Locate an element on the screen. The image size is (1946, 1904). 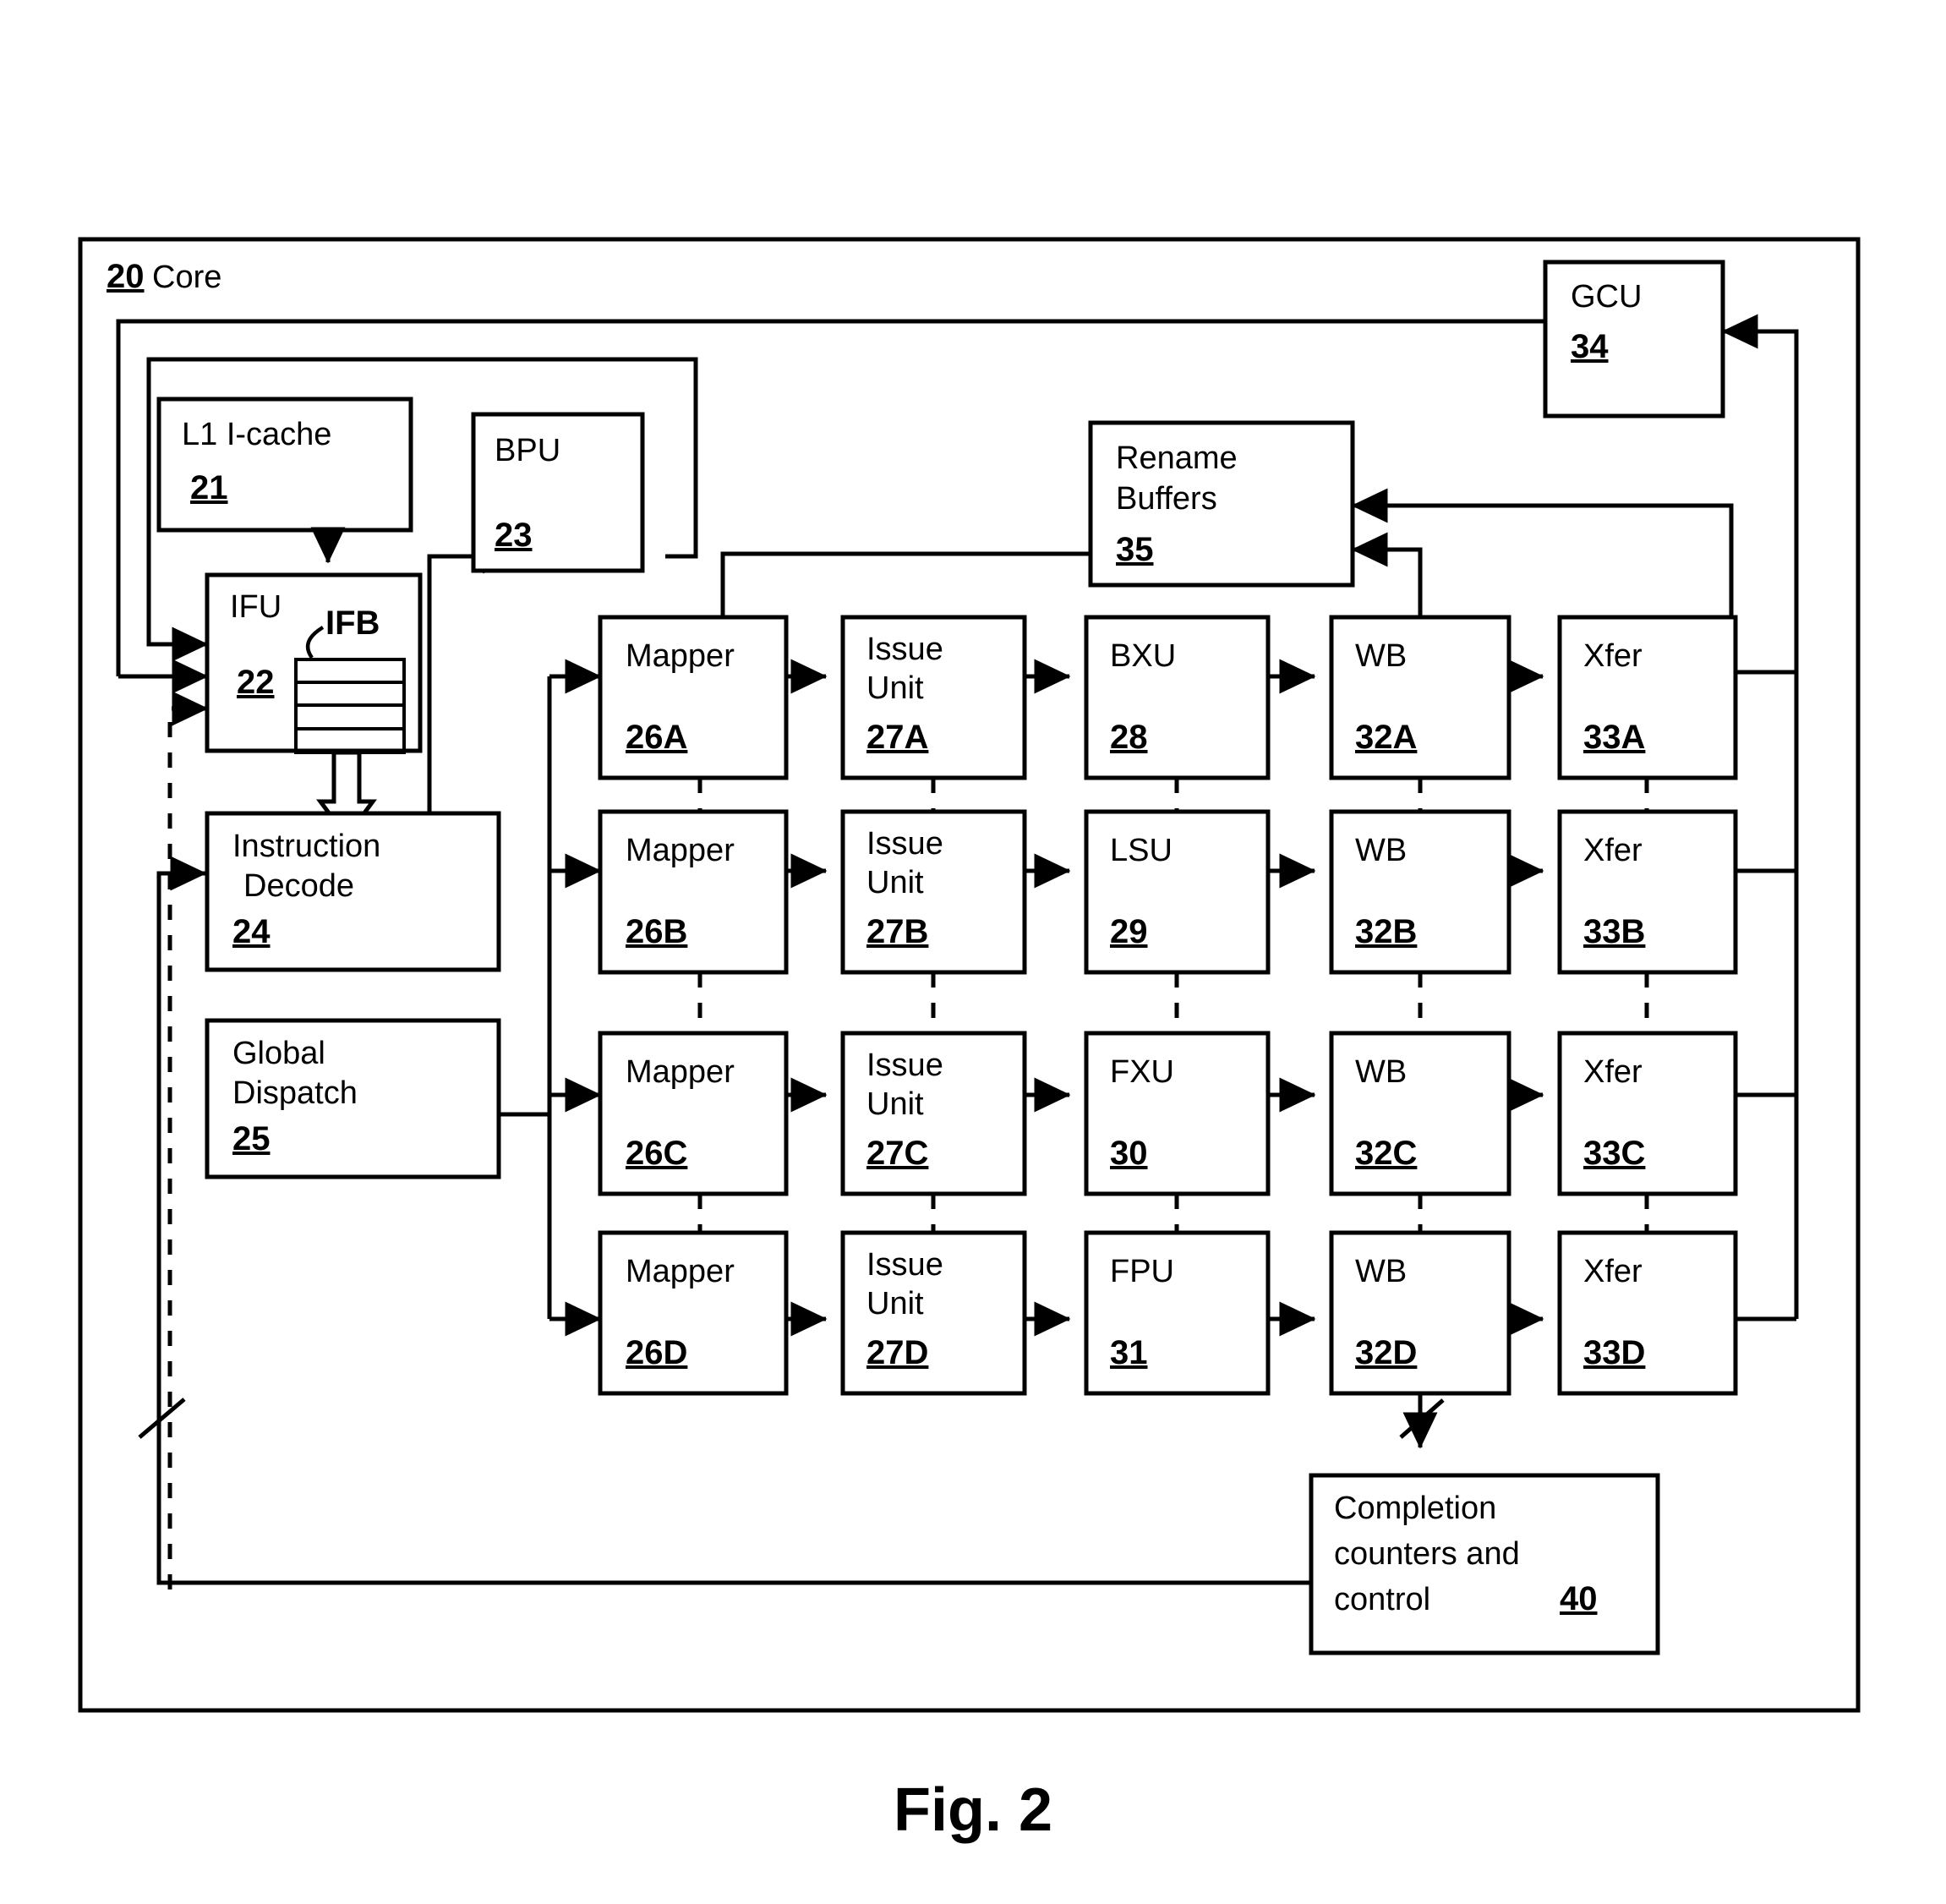
bpu-ref: 23 is located at coordinates (514, 535).